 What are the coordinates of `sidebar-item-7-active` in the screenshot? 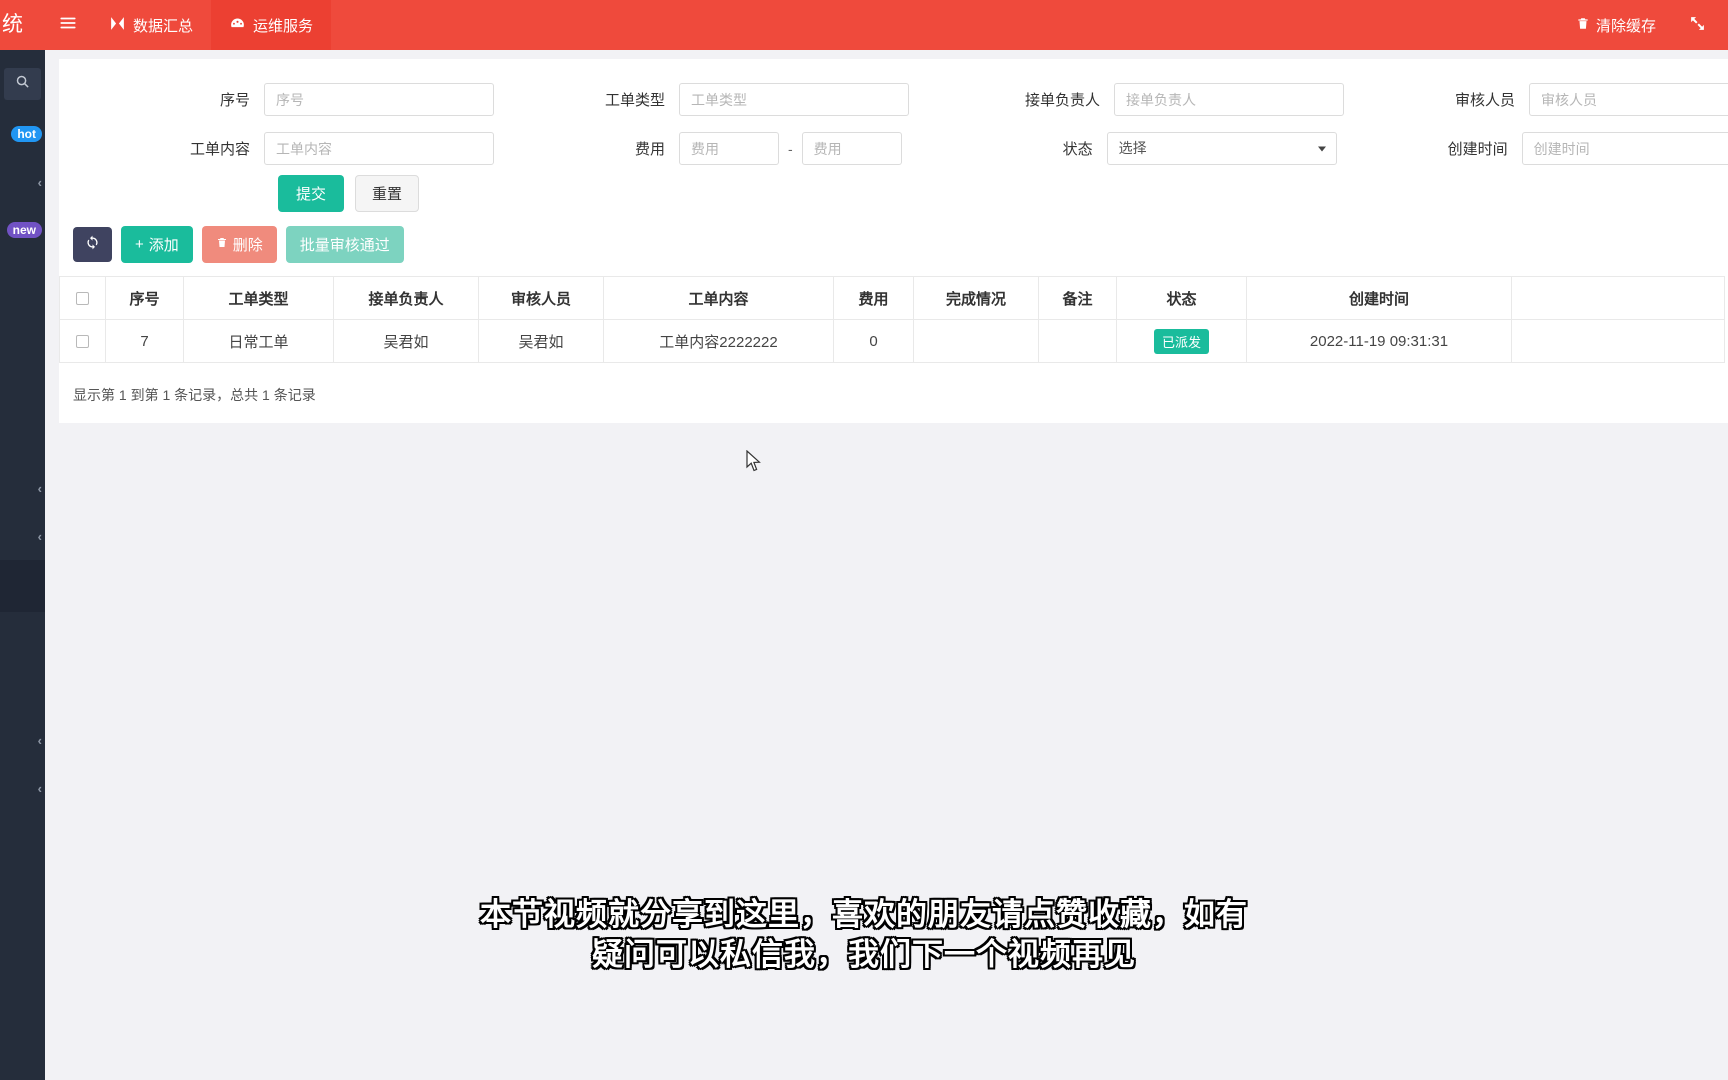 It's located at (22, 586).